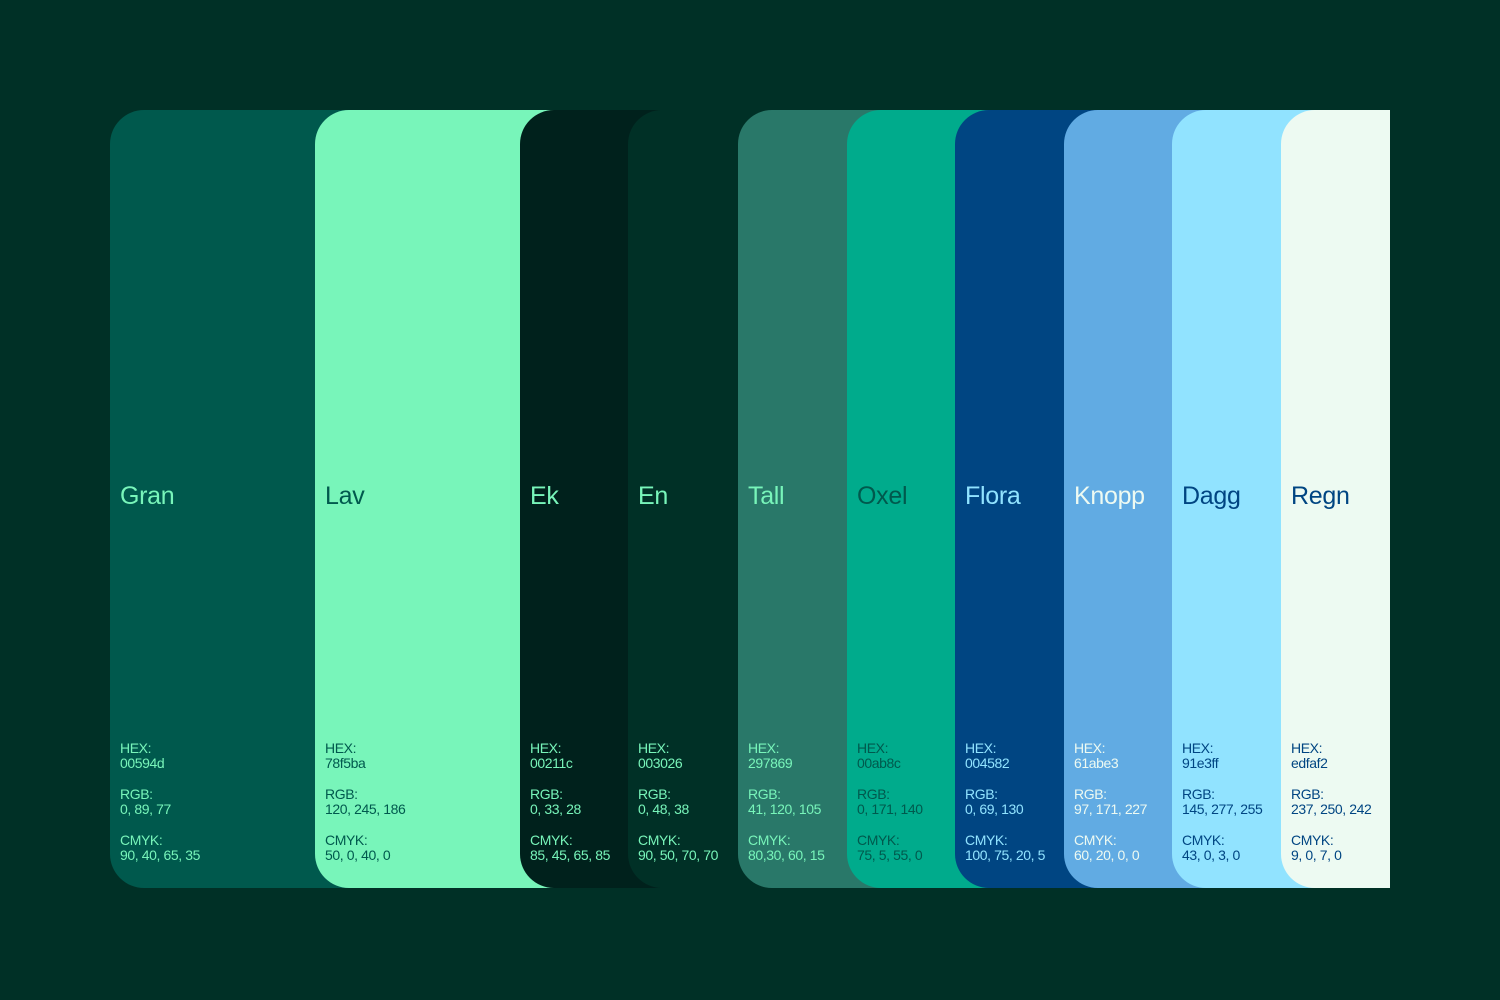 This screenshot has width=1500, height=1000. What do you see at coordinates (653, 496) in the screenshot?
I see `swatch-name: En` at bounding box center [653, 496].